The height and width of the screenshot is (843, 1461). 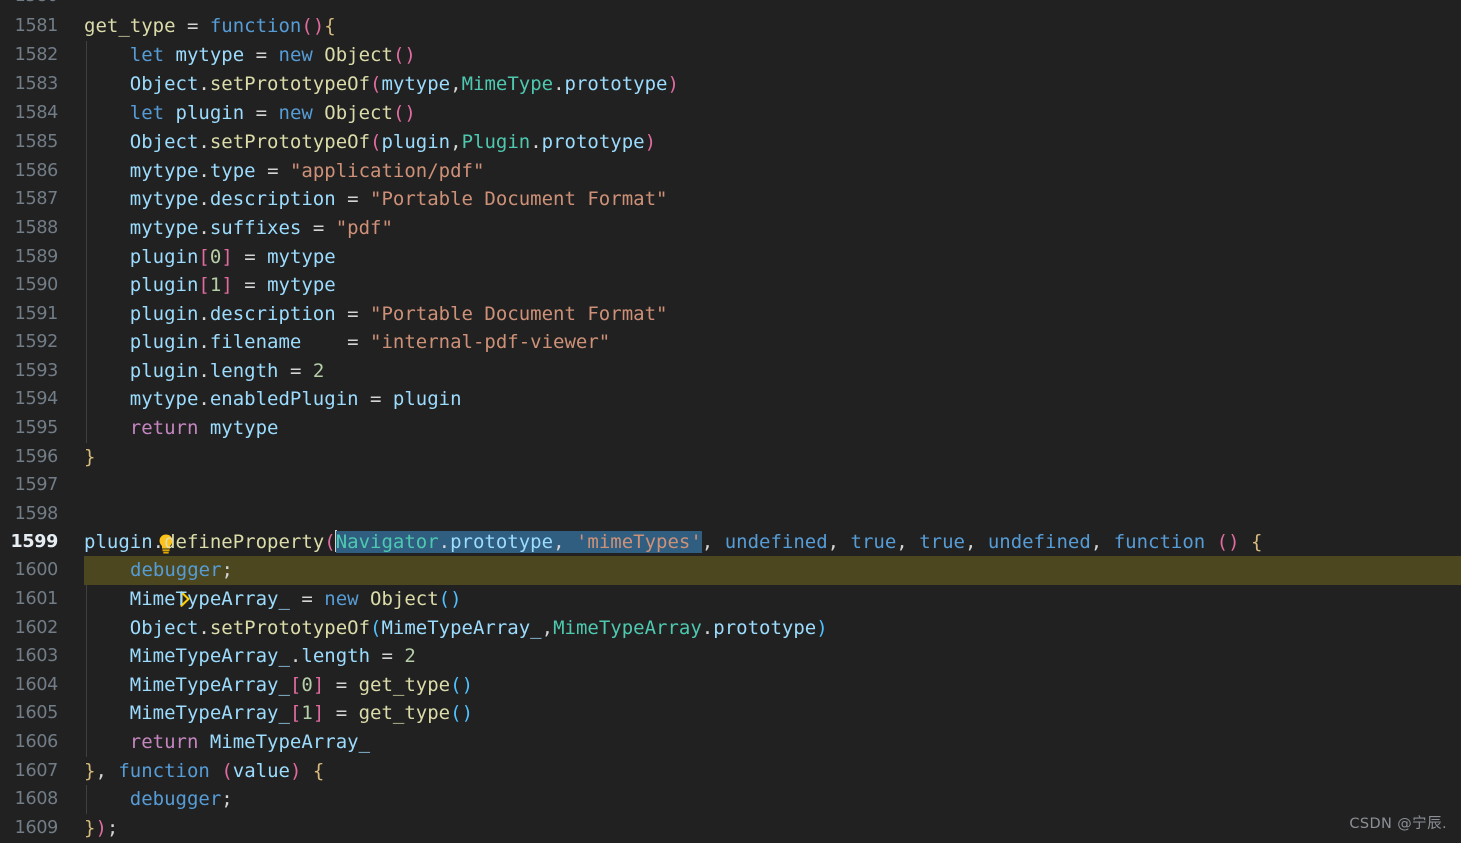 What do you see at coordinates (272, 55) in the screenshot?
I see `line-content: let mytype = new Object()` at bounding box center [272, 55].